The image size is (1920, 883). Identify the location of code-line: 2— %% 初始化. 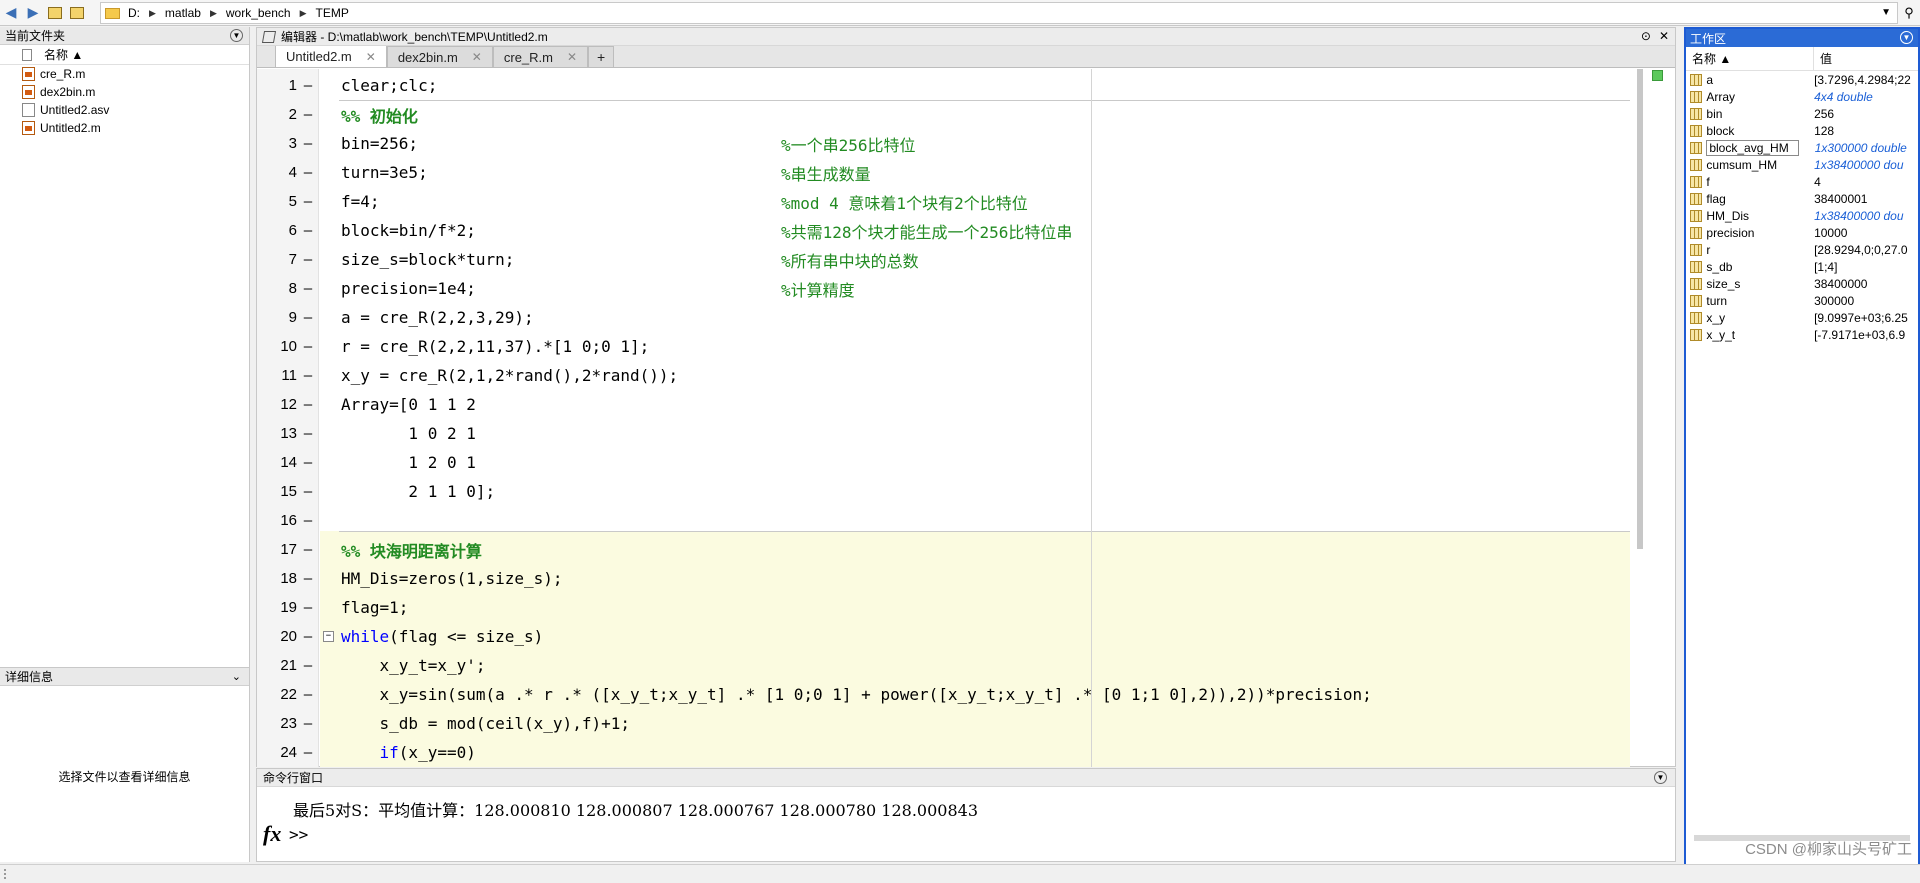
(947, 114).